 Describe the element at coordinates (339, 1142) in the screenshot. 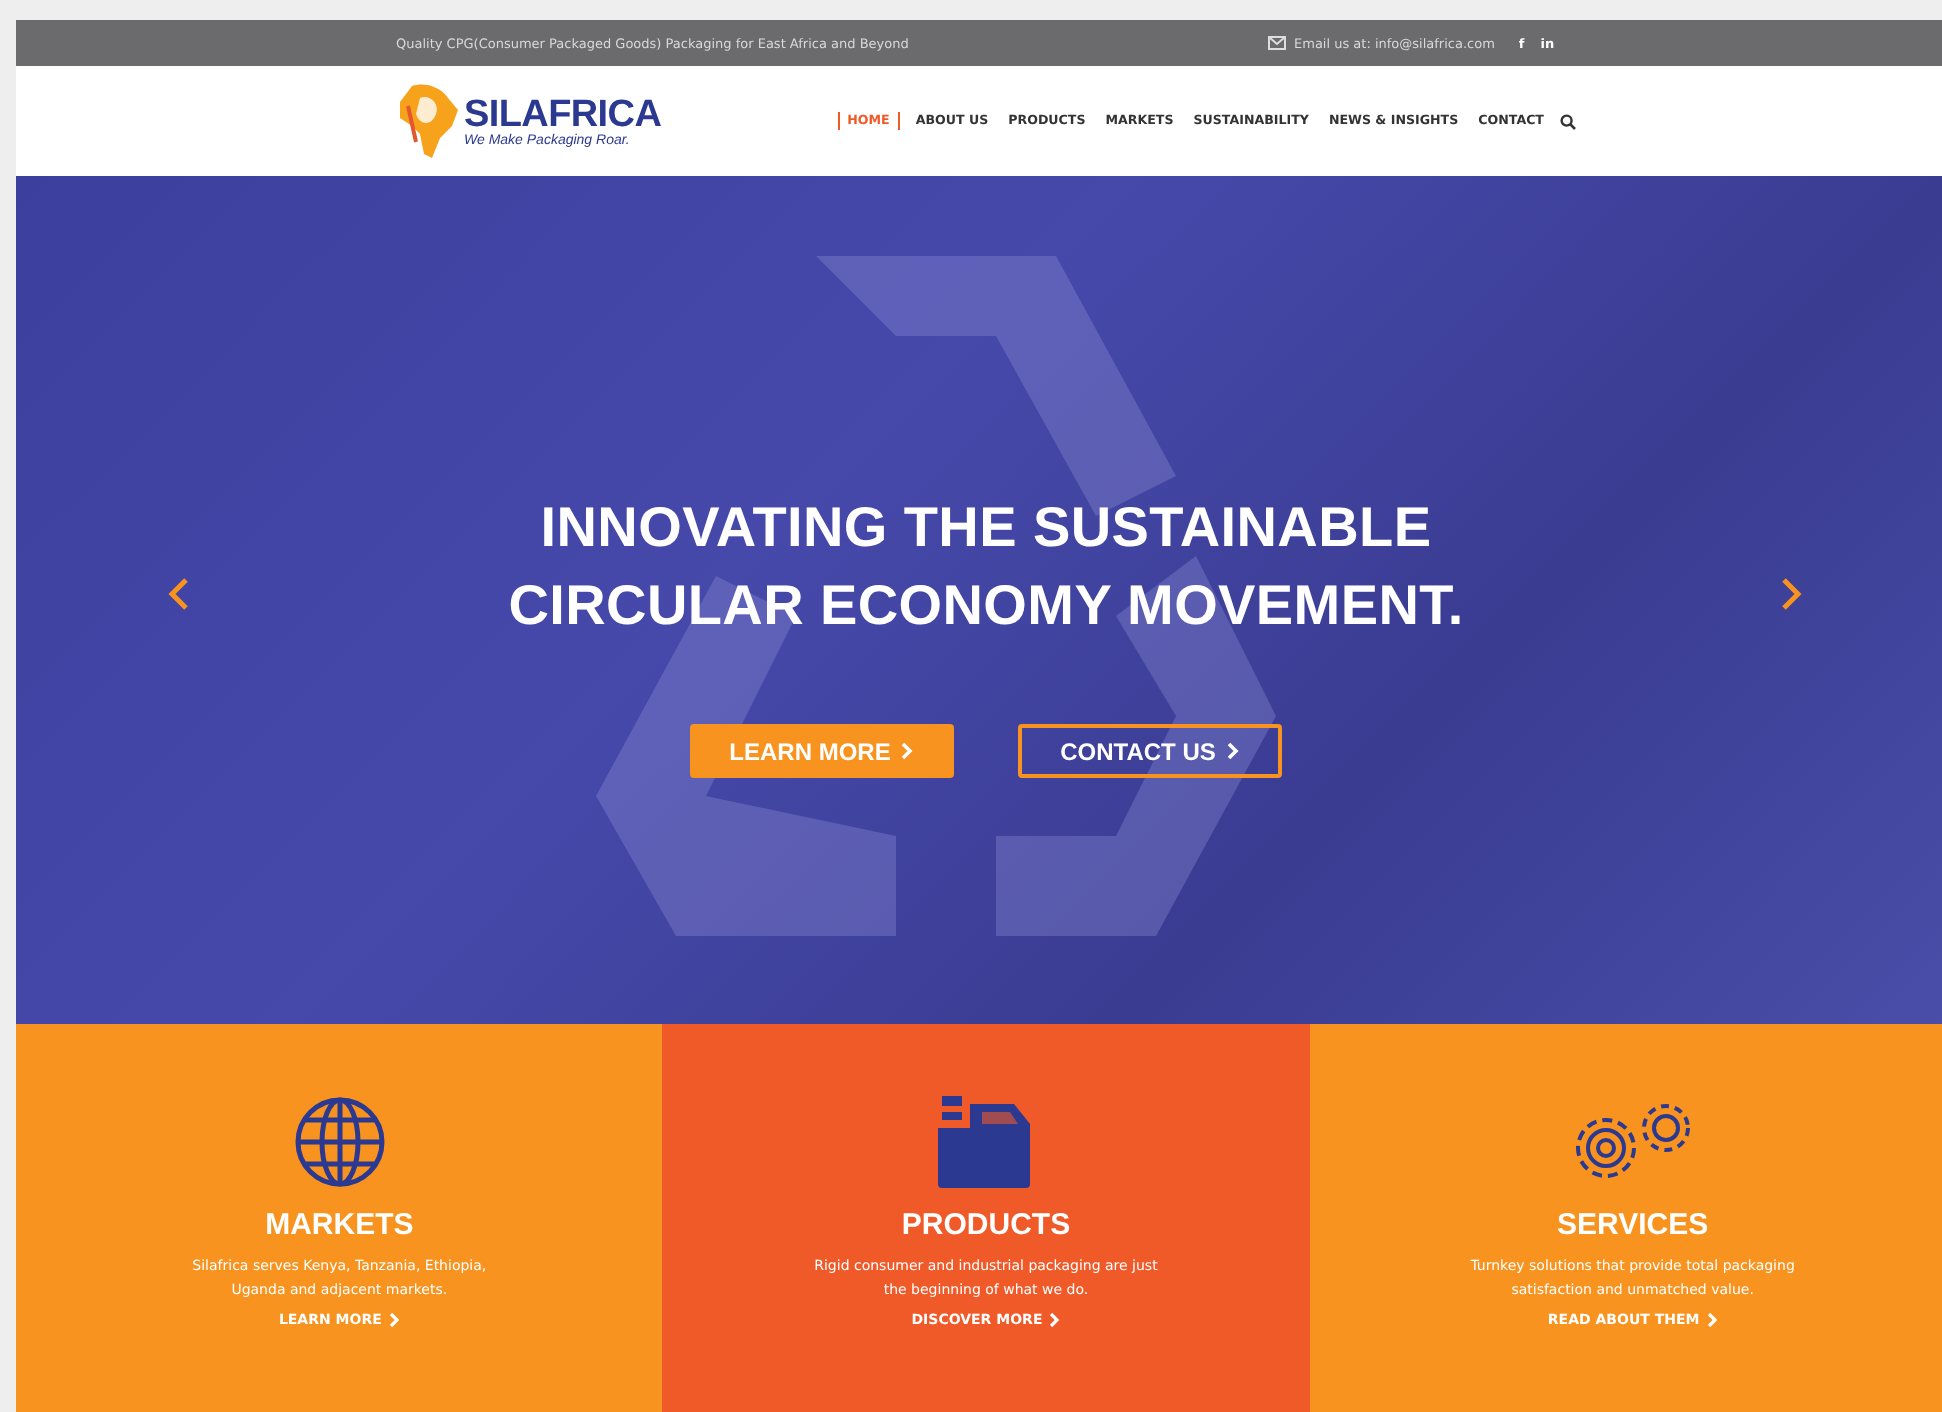

I see `globe-icon` at that location.